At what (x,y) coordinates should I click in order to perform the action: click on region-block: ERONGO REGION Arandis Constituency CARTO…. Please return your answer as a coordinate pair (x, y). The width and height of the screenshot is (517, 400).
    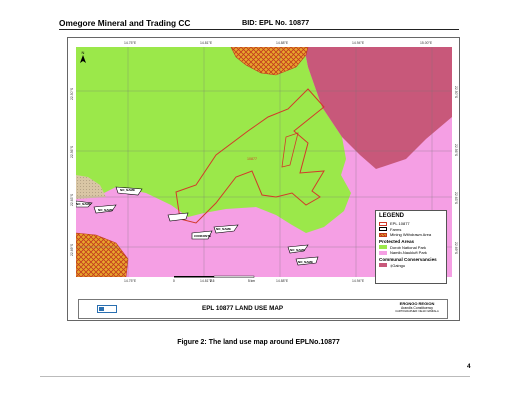
    Looking at the image, I should click on (417, 307).